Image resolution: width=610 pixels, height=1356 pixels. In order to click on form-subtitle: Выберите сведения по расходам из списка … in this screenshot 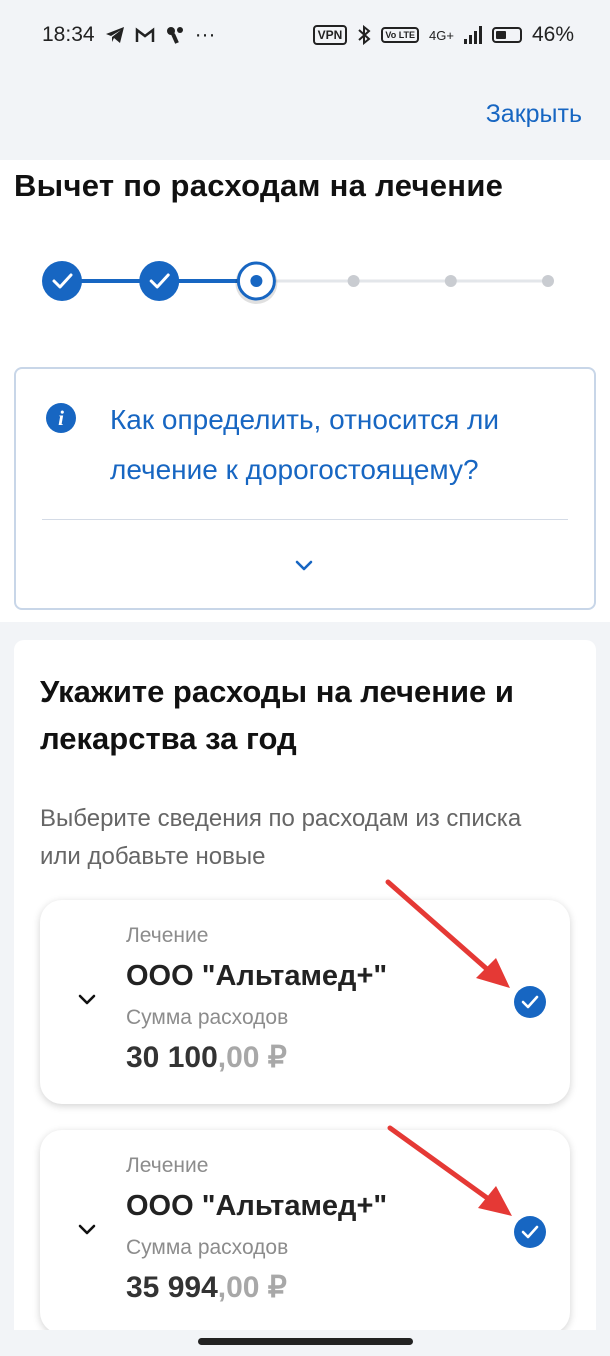, I will do `click(281, 837)`.